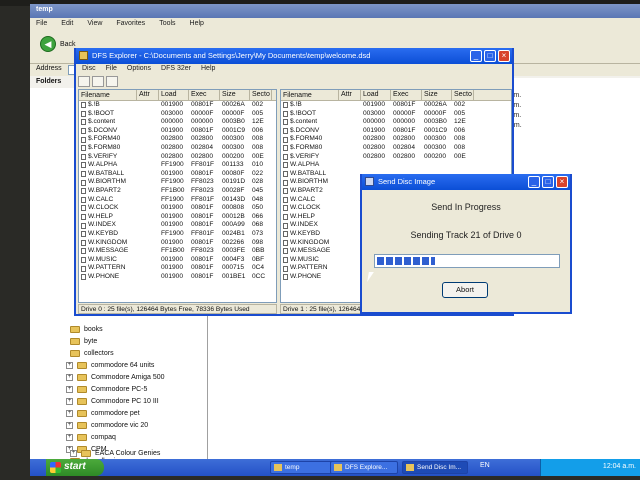 Image resolution: width=640 pixels, height=480 pixels. What do you see at coordinates (396, 165) in the screenshot?
I see `file-row: W.ALPHA` at bounding box center [396, 165].